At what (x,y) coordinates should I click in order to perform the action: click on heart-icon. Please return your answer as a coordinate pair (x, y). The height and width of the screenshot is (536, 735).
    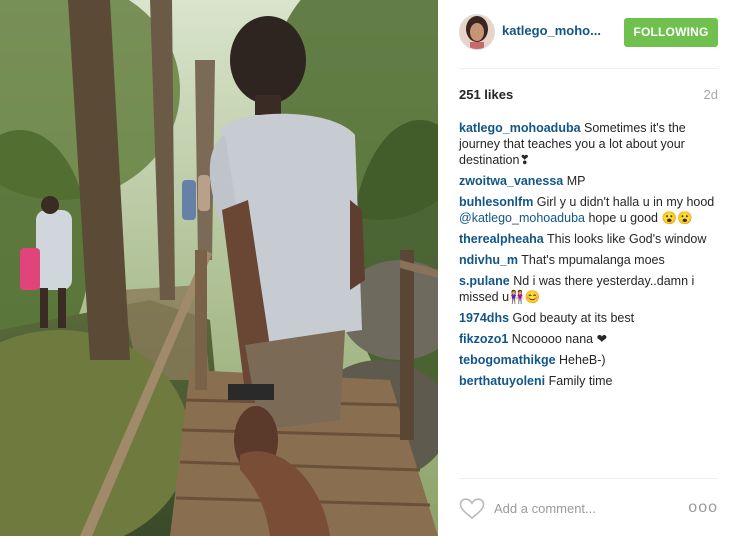
    Looking at the image, I should click on (472, 509).